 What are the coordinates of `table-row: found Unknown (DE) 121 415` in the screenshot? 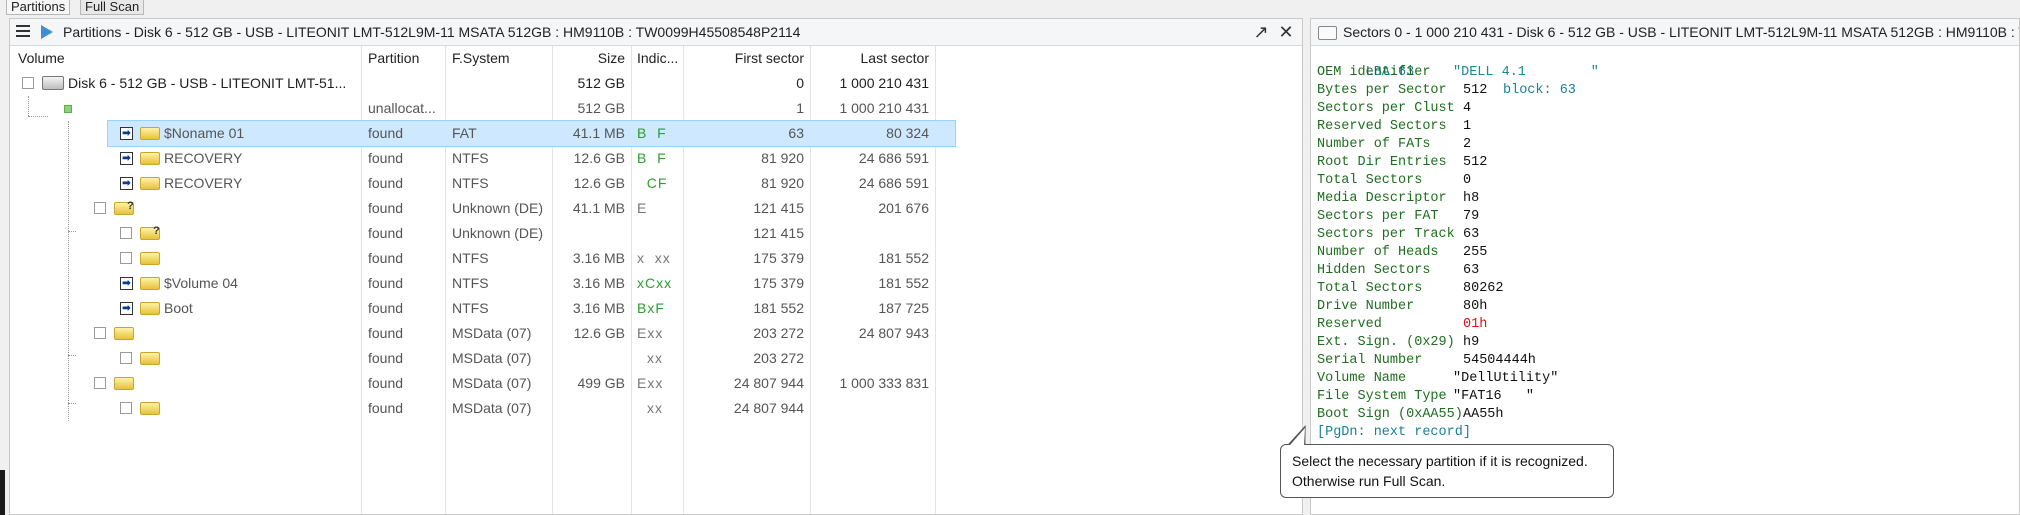 It's located at (482, 233).